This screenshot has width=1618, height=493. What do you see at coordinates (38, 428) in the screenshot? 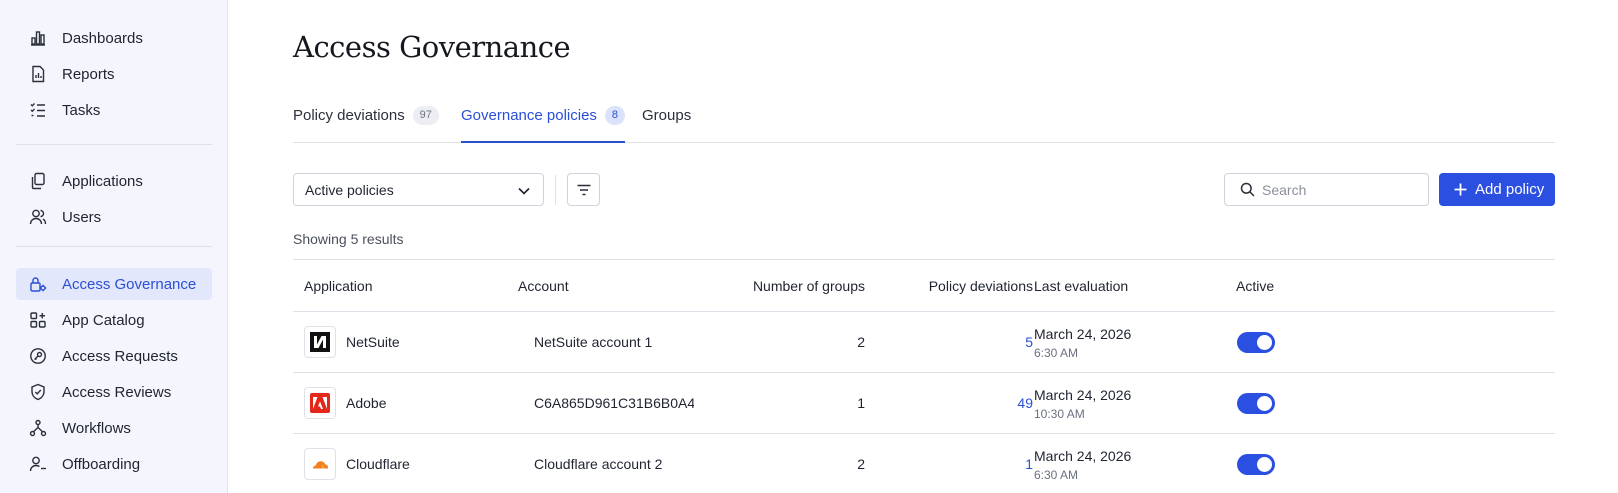
I see `workflow-icon` at bounding box center [38, 428].